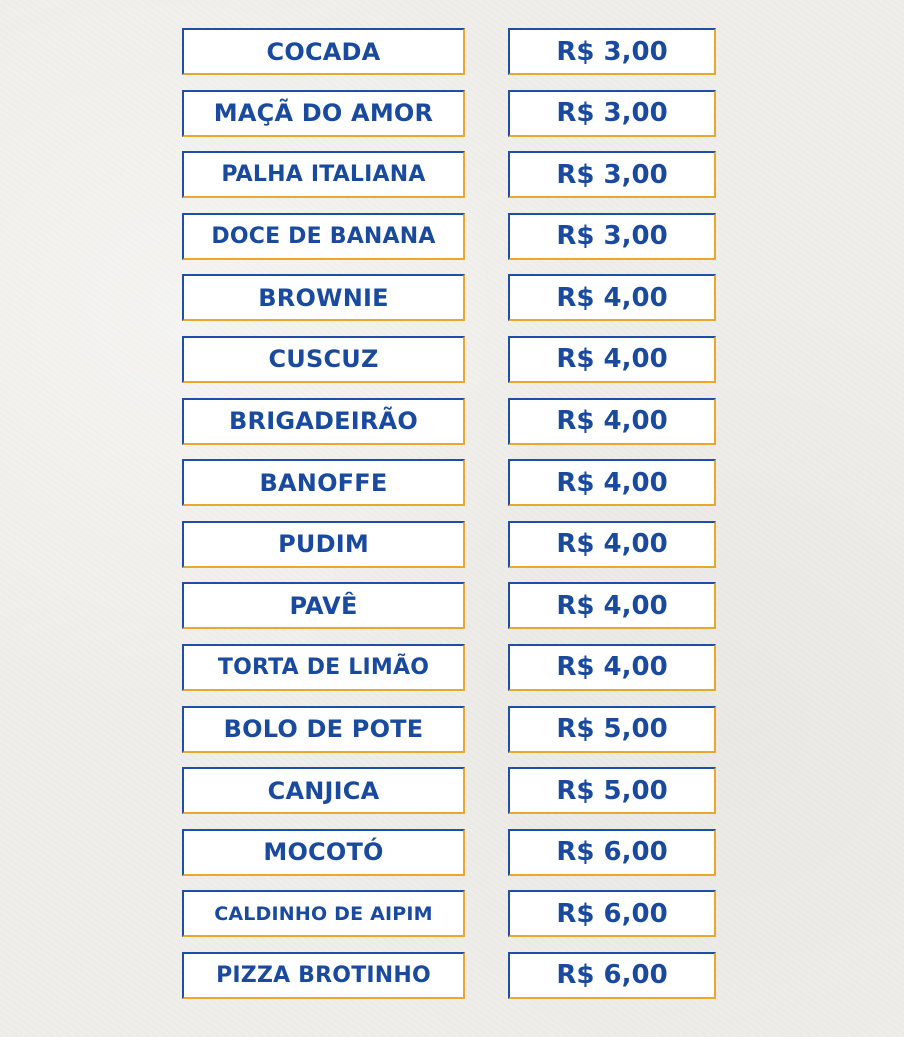 The height and width of the screenshot is (1037, 904). I want to click on menu-row: CUSCUZ R$ 4,00, so click(449, 359).